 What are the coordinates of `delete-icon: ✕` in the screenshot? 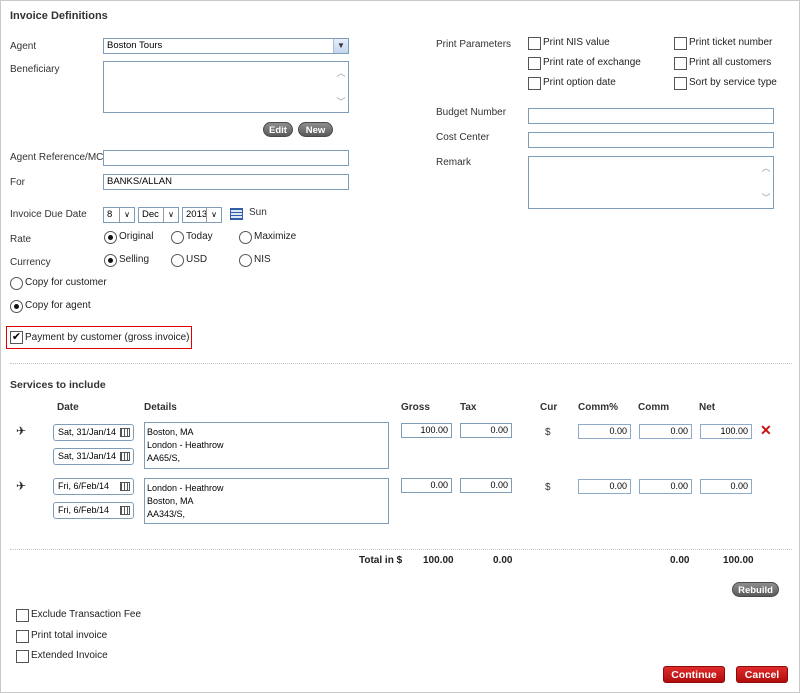 It's located at (766, 430).